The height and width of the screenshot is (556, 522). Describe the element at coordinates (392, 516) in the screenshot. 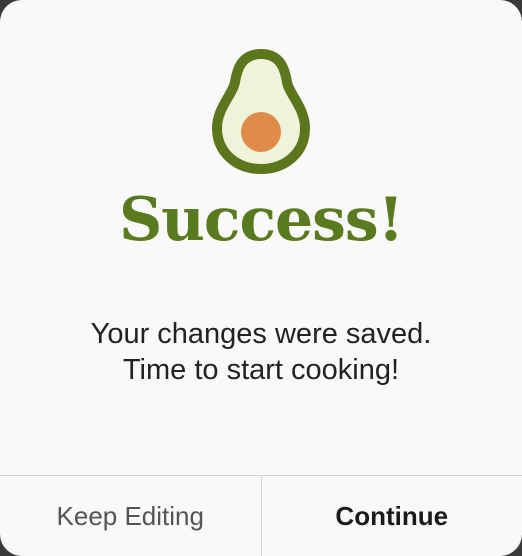

I see `continue-button: Continue` at that location.